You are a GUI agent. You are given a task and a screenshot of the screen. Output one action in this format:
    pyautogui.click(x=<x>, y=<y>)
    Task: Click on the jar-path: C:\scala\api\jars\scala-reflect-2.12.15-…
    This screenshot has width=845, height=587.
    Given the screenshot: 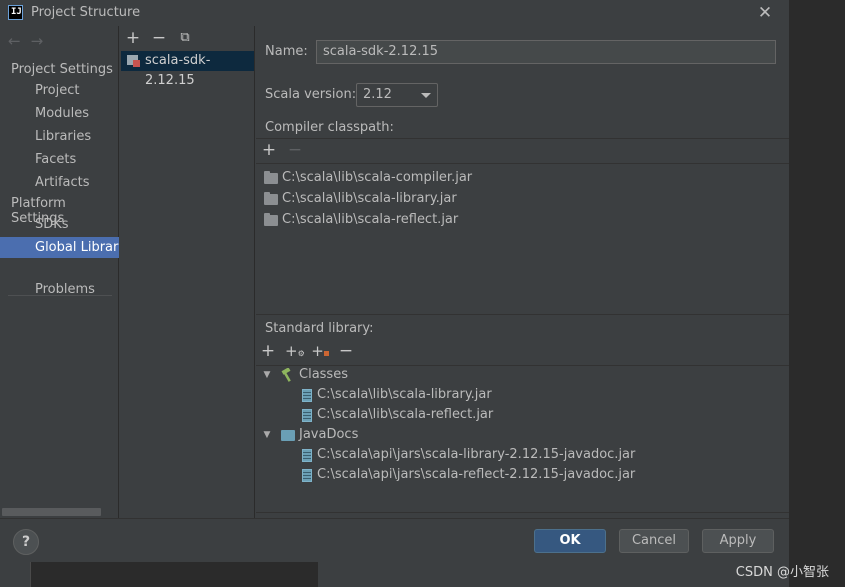 What is the action you would take?
    pyautogui.click(x=476, y=474)
    